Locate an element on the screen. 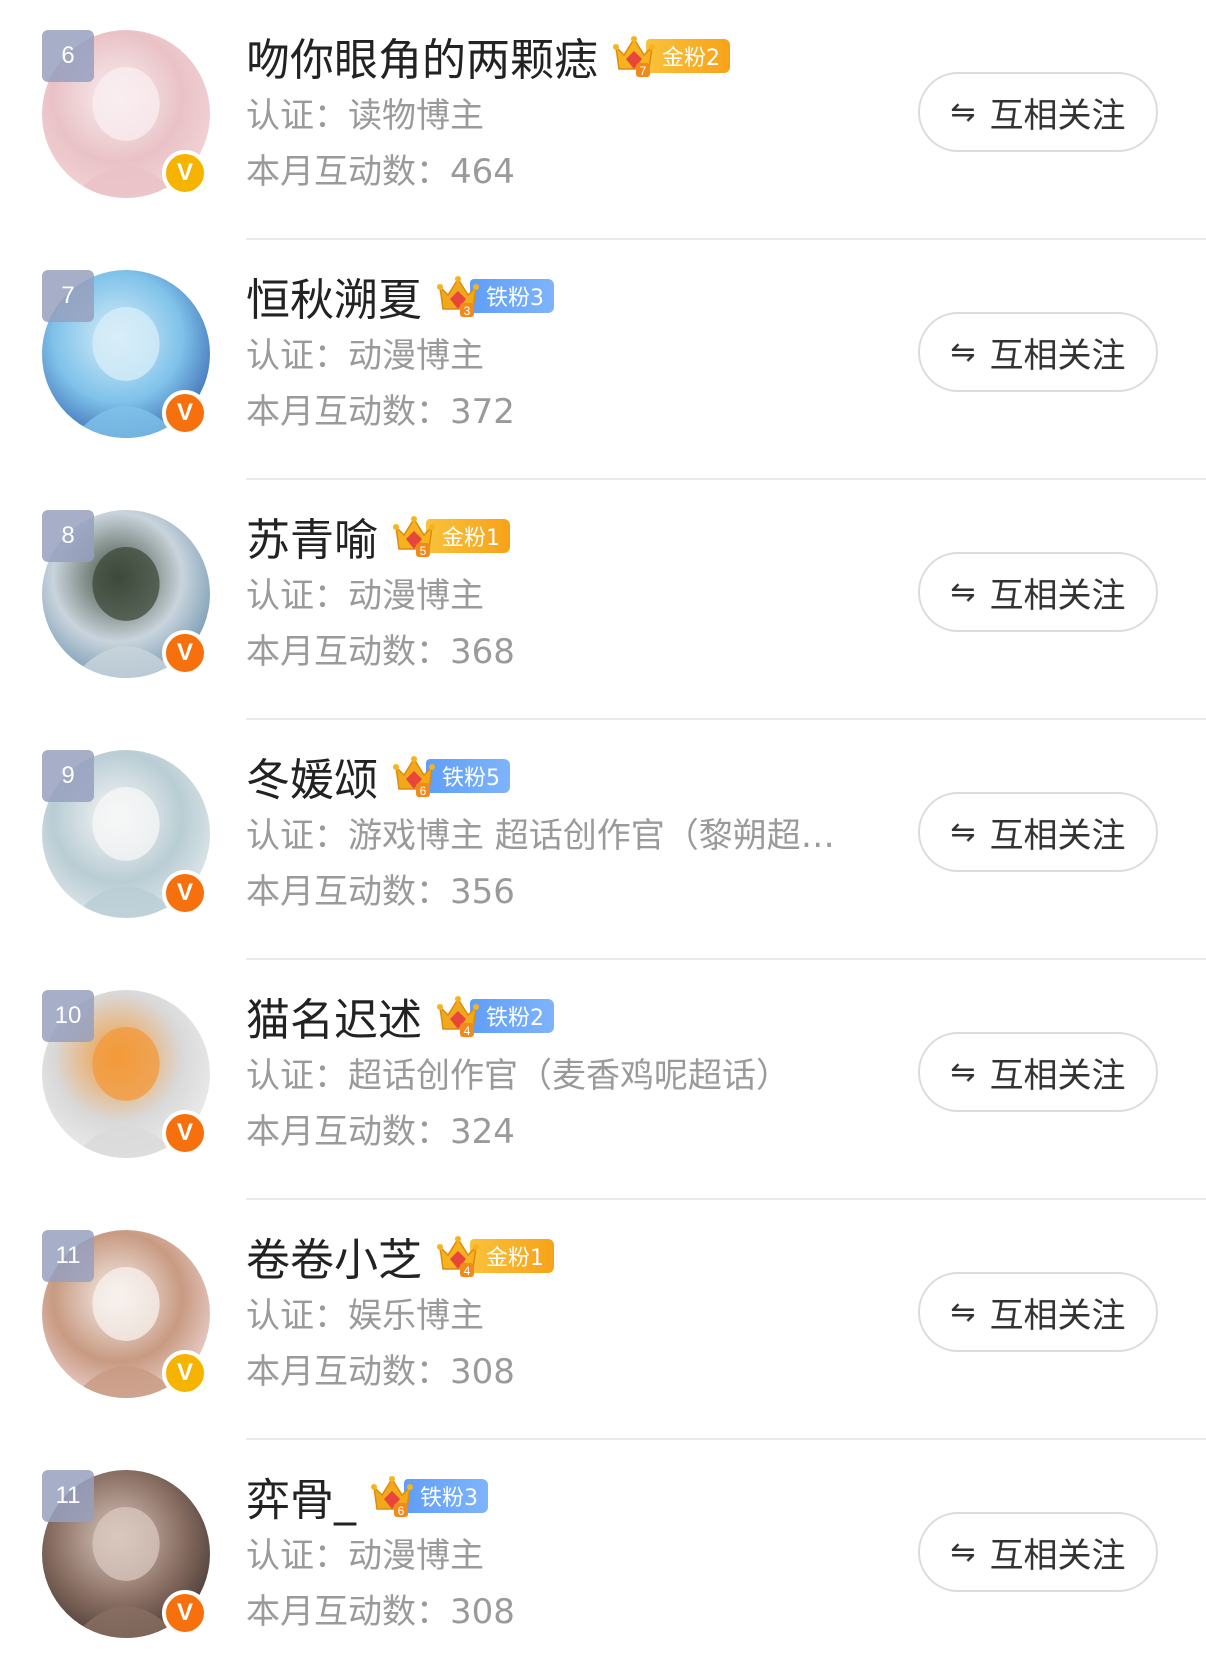 This screenshot has height=1673, width=1206. rank-badge: 11 is located at coordinates (68, 1256).